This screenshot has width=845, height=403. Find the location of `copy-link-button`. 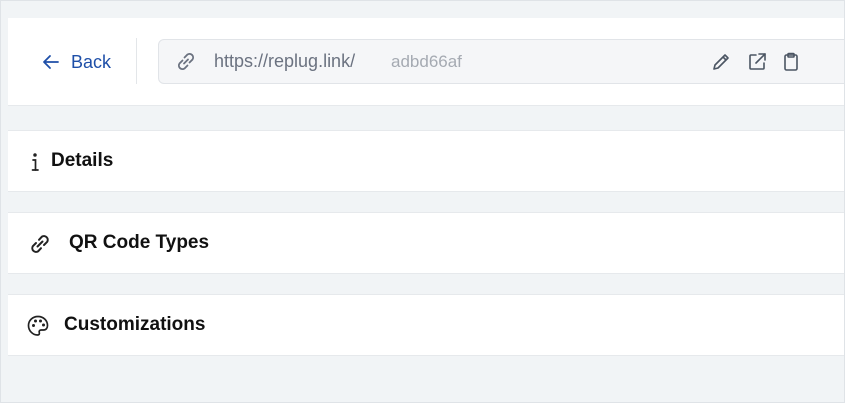

copy-link-button is located at coordinates (791, 62).